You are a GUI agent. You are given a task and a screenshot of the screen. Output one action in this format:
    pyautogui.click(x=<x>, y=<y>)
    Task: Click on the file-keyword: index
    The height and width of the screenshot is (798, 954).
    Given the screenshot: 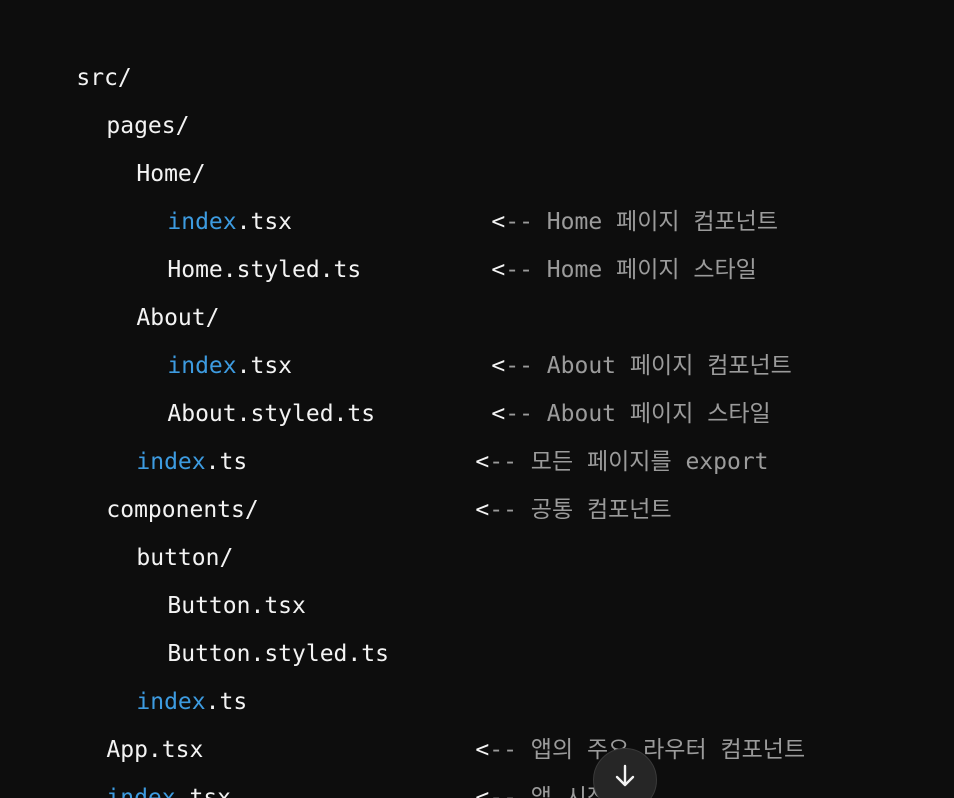 What is the action you would take?
    pyautogui.click(x=141, y=791)
    